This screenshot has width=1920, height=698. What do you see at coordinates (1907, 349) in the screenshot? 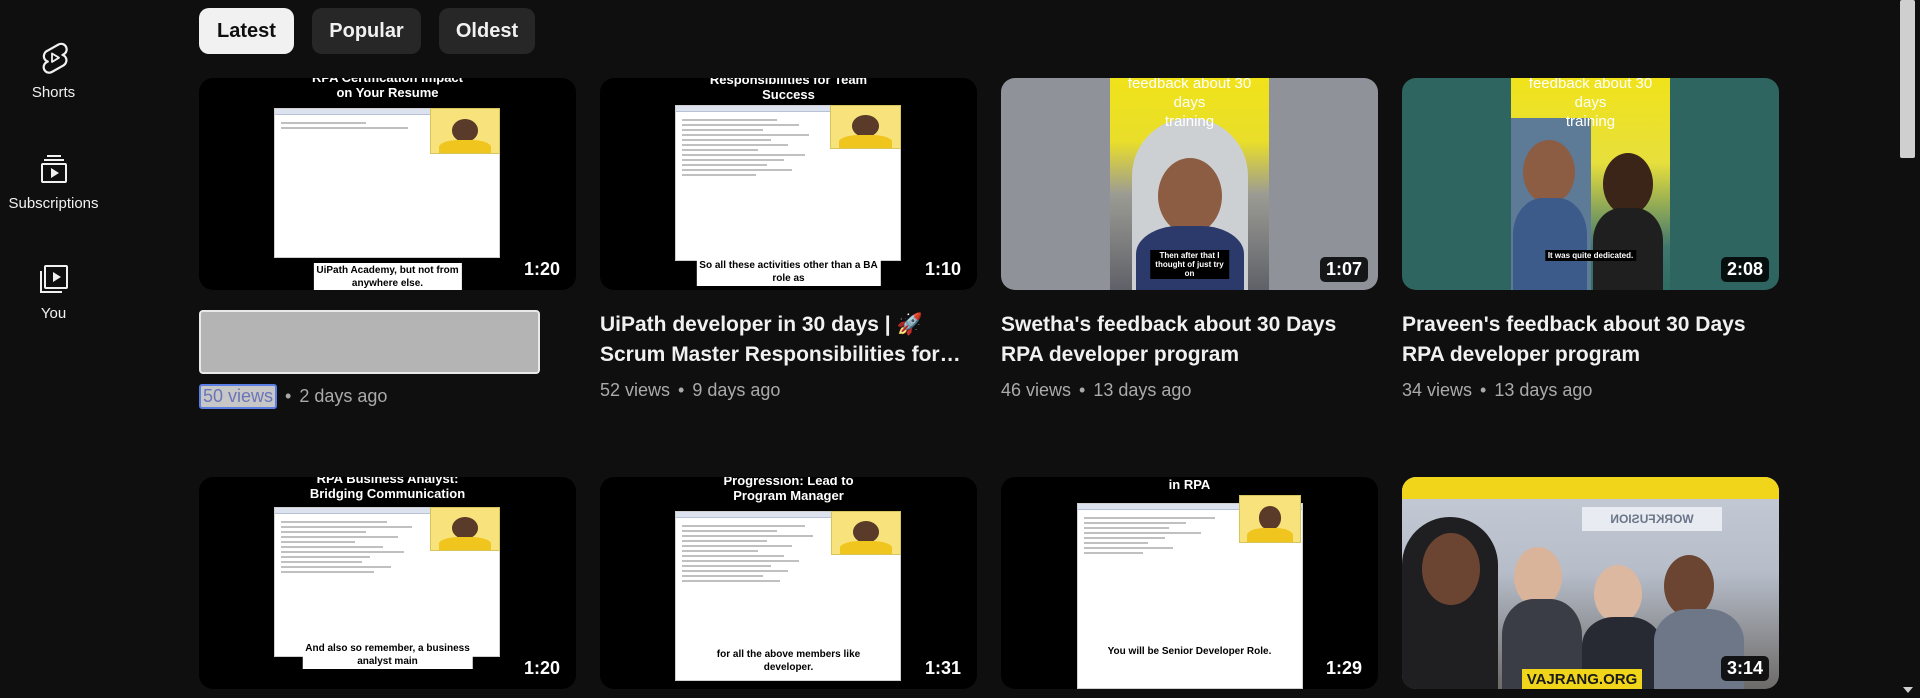
I see `page-scrollbar` at bounding box center [1907, 349].